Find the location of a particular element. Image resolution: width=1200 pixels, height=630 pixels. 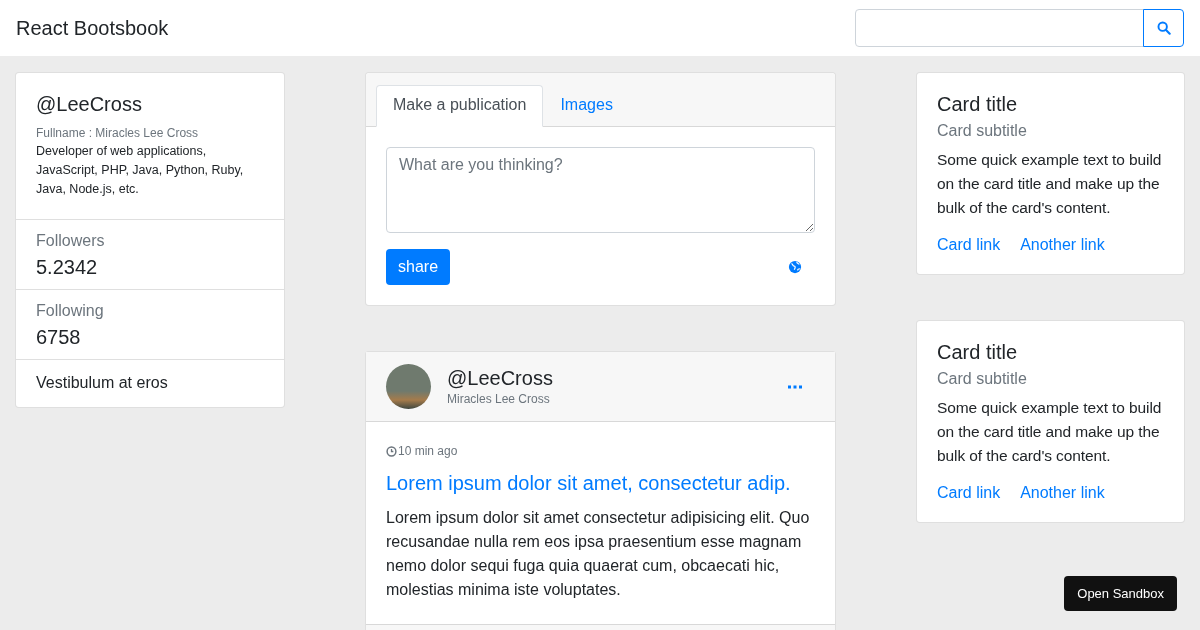

tab: Images is located at coordinates (586, 106).